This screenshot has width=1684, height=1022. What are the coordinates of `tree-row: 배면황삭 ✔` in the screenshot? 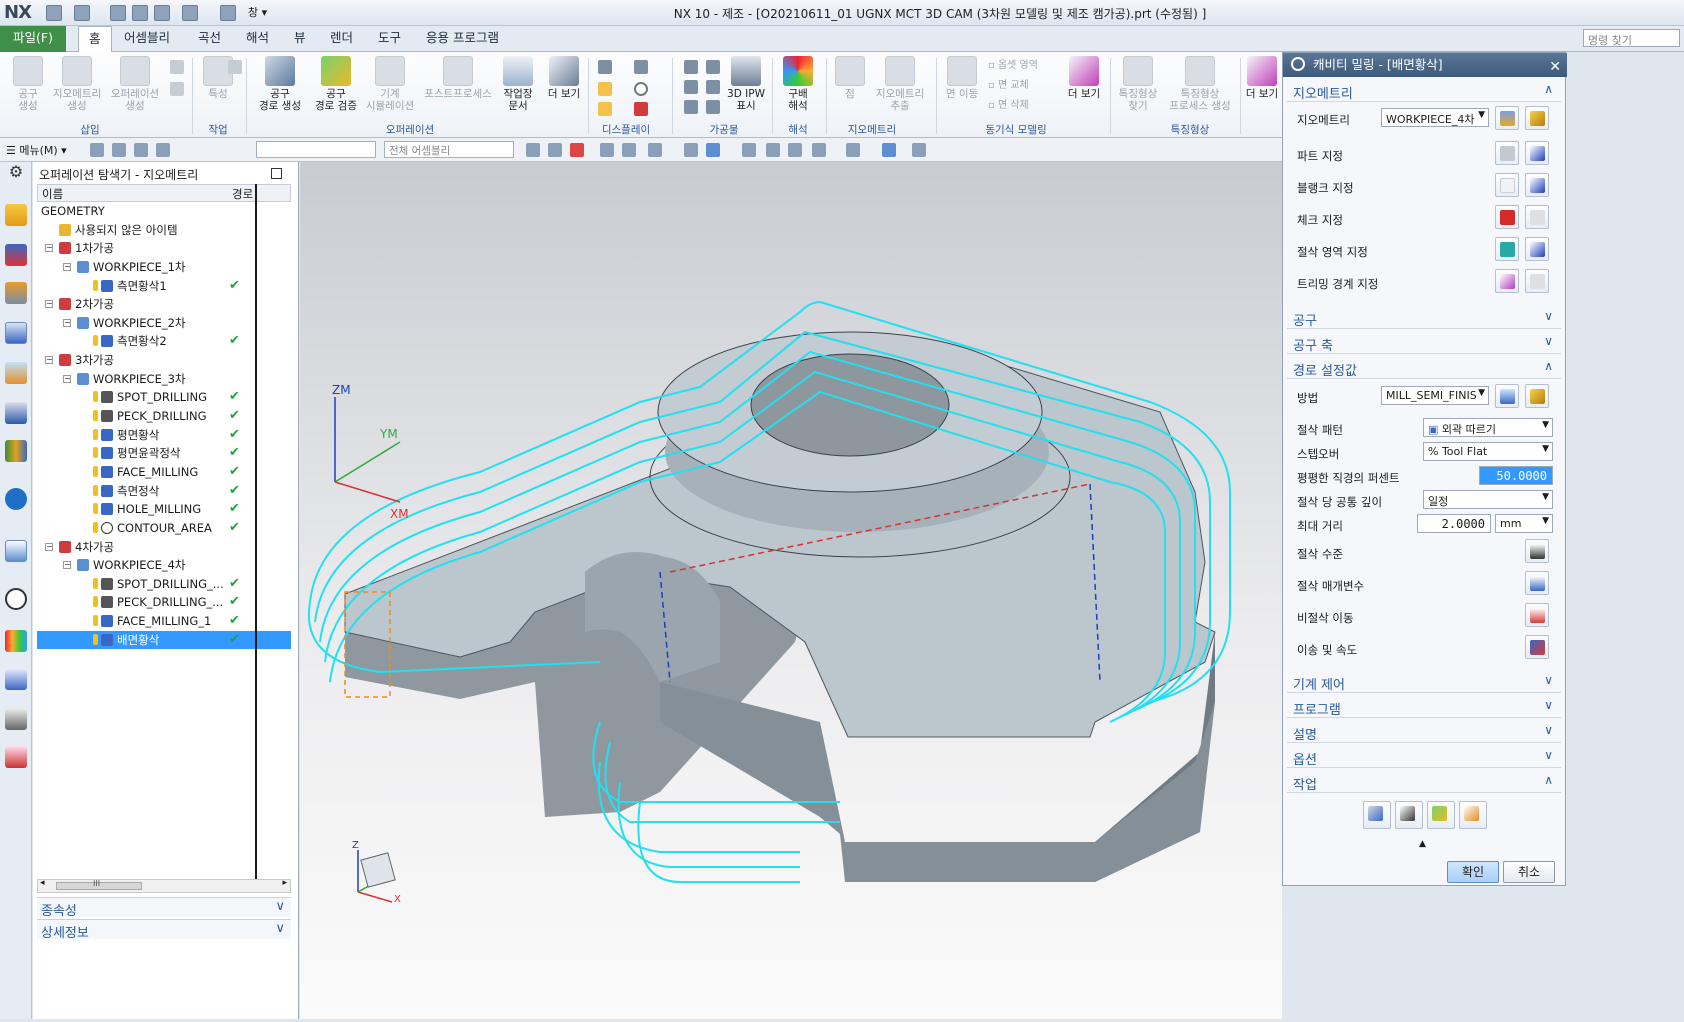 It's located at (164, 640).